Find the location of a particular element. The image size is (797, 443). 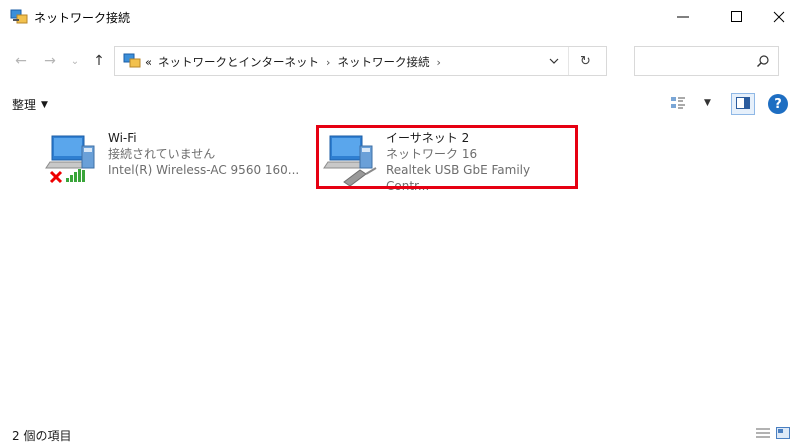

search-icon is located at coordinates (763, 62).